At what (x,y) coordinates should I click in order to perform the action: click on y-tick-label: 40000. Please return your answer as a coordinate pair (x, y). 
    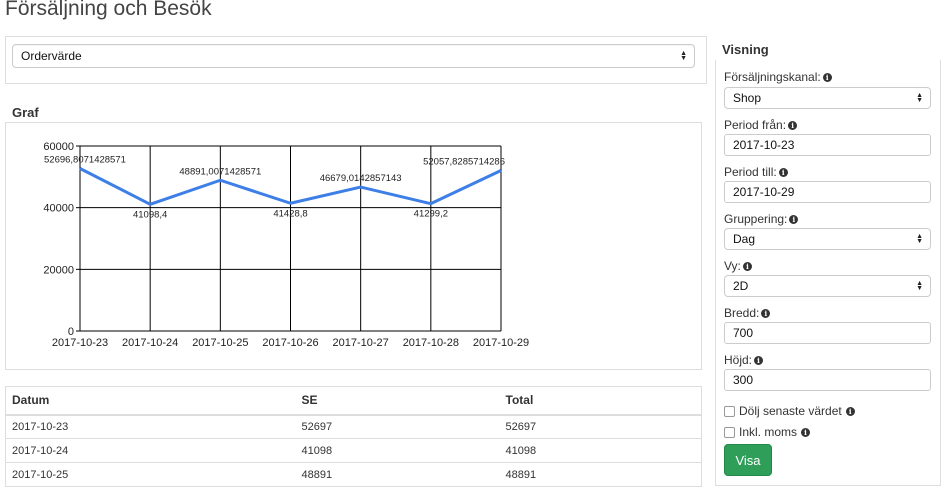
    Looking at the image, I should click on (58, 209).